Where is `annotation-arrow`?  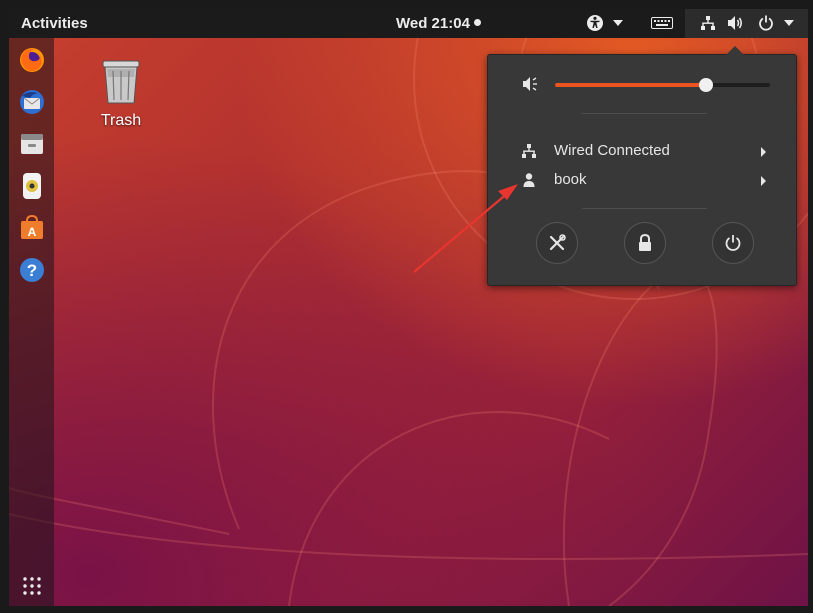 annotation-arrow is located at coordinates (465, 228).